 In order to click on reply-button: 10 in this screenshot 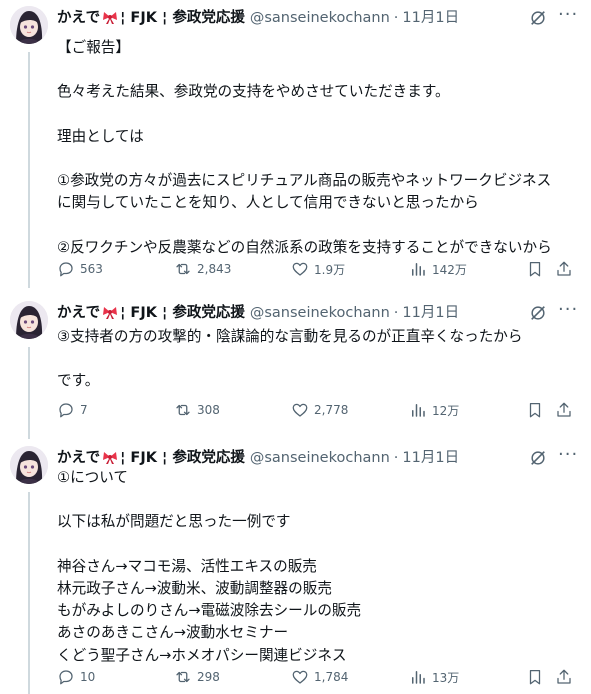, I will do `click(76, 677)`.